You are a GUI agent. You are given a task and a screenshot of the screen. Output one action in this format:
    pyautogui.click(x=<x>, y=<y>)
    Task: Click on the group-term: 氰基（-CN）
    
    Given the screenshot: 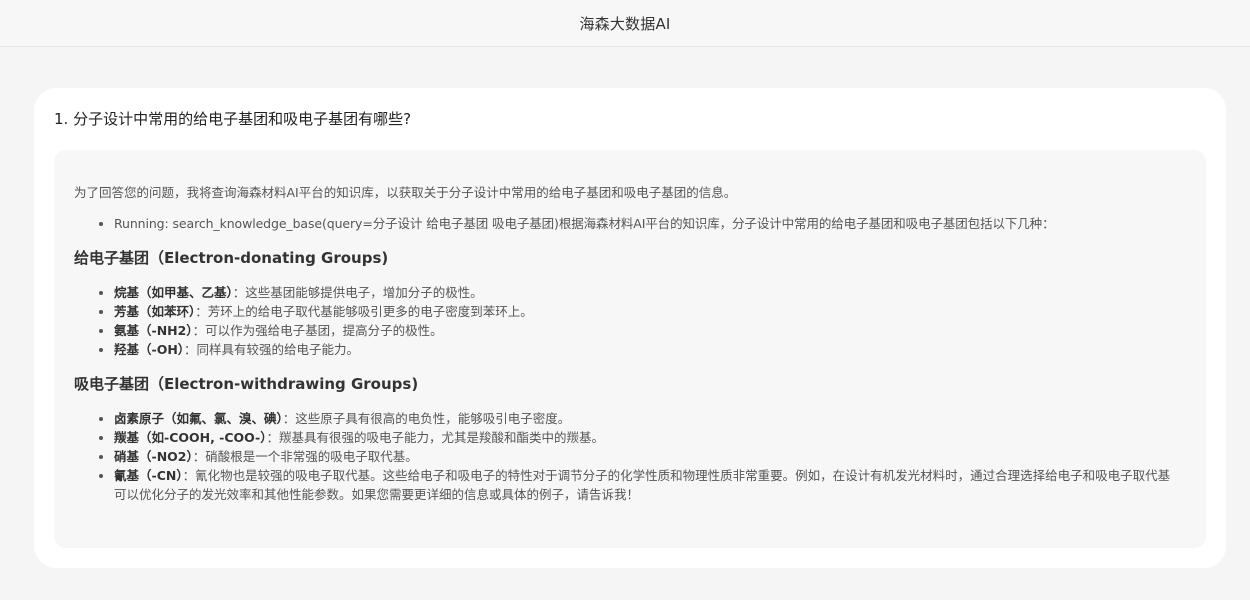 What is the action you would take?
    pyautogui.click(x=148, y=475)
    